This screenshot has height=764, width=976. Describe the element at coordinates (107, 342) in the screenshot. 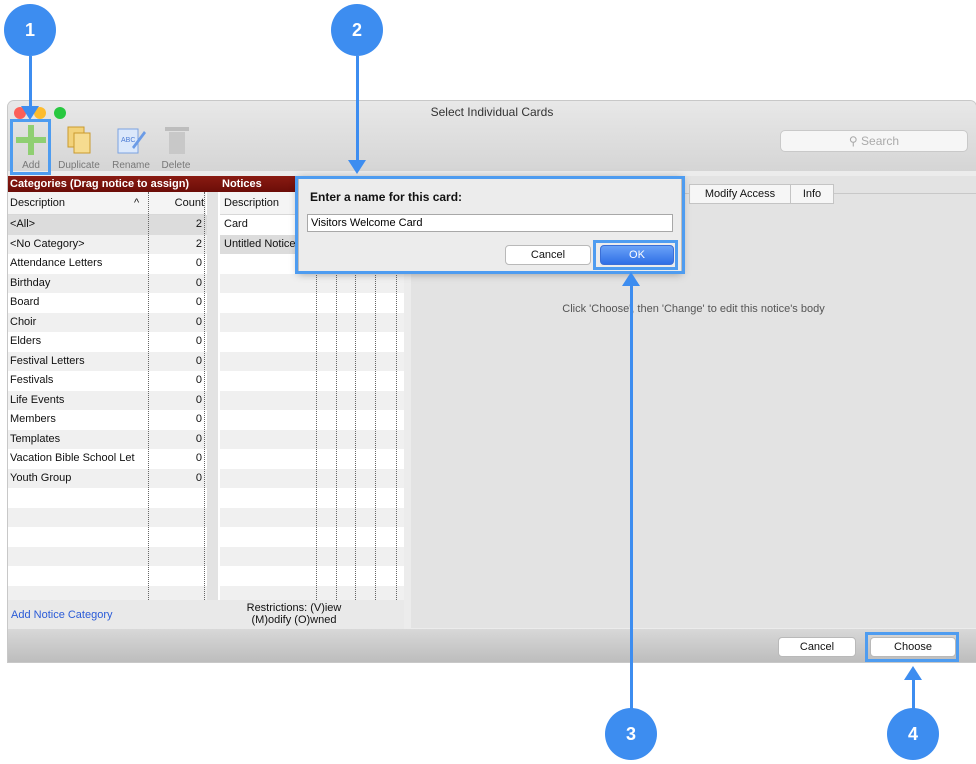

I see `category-row: Elders 0` at that location.